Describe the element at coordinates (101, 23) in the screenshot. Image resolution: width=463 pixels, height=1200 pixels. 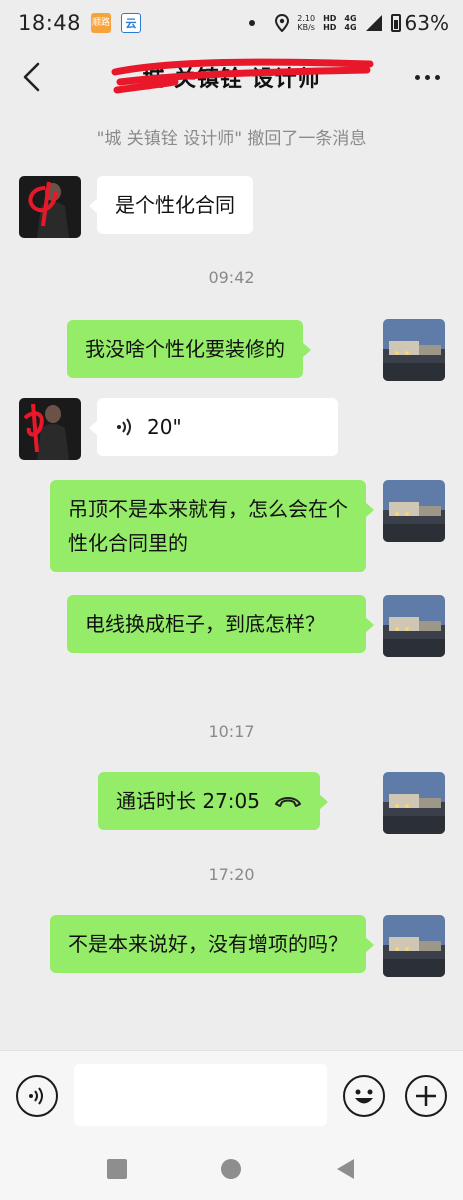
I see `app-notification-icon: 顺路` at that location.